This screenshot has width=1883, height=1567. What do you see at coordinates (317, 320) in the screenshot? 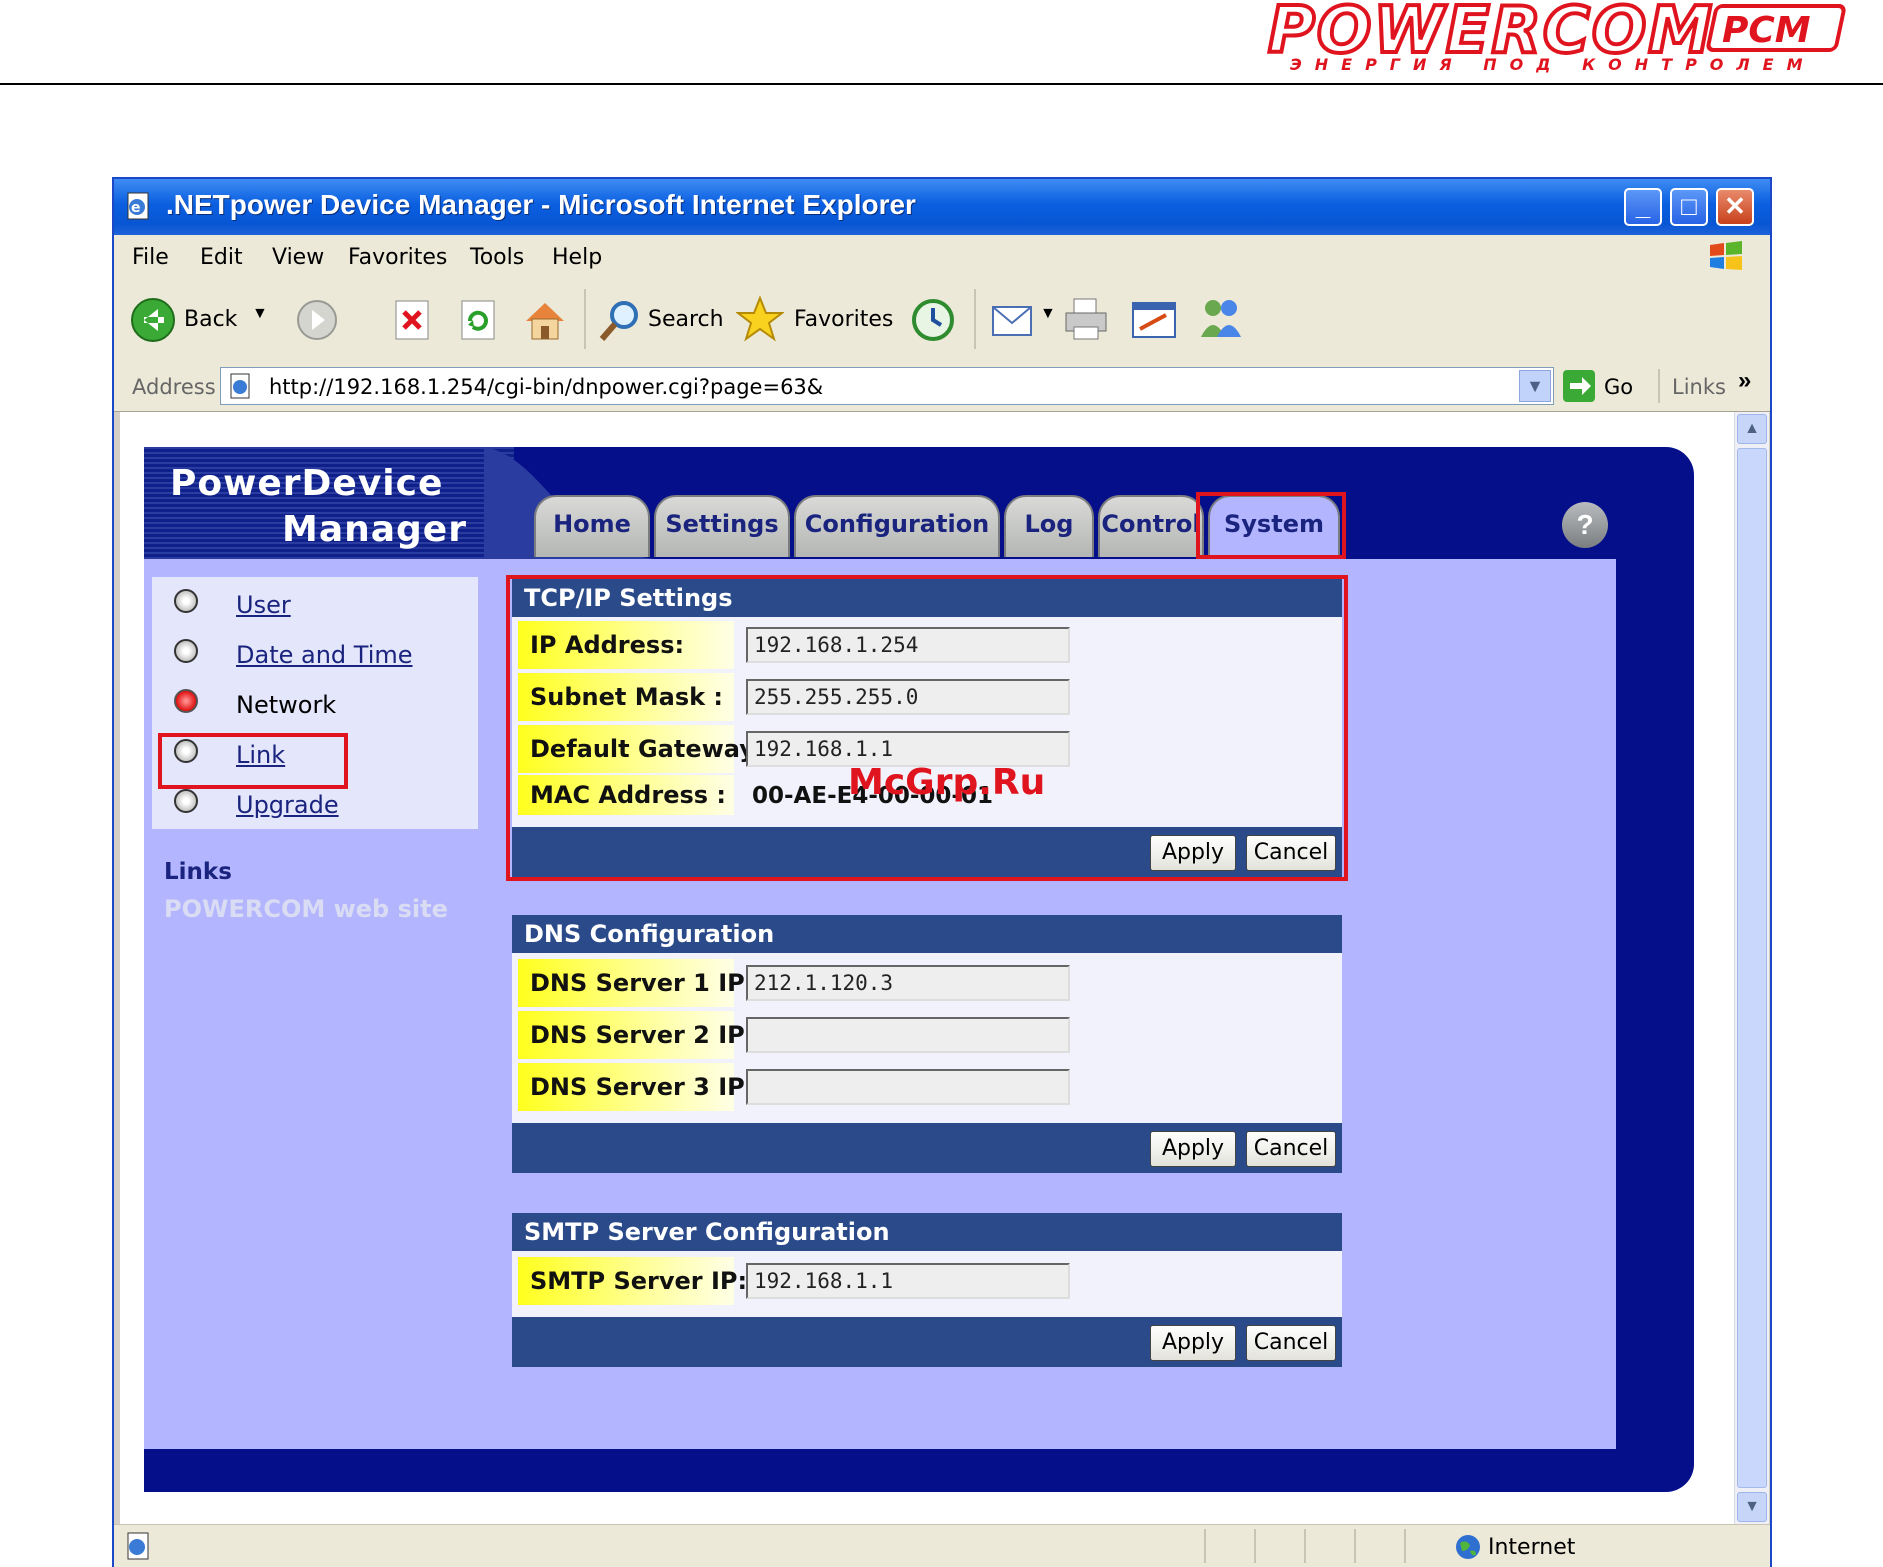
I see `forward-arrow-icon` at bounding box center [317, 320].